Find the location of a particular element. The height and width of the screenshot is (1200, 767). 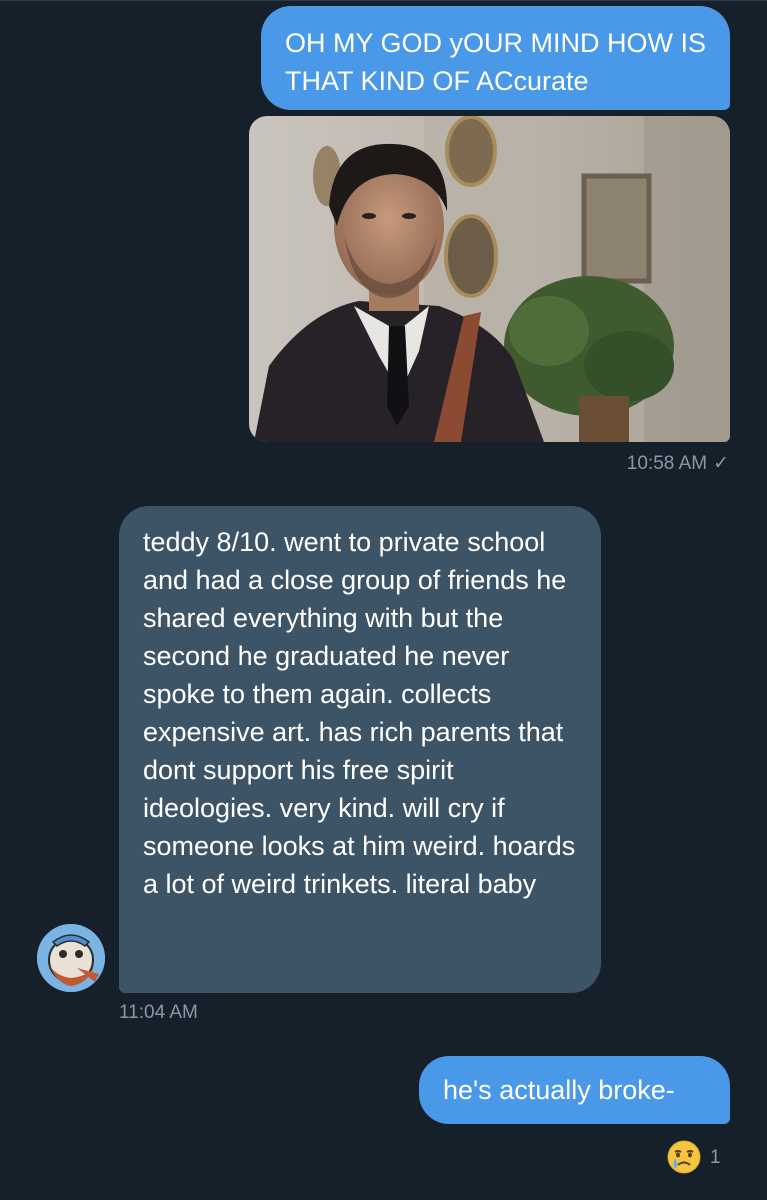

avatar-image is located at coordinates (71, 958).